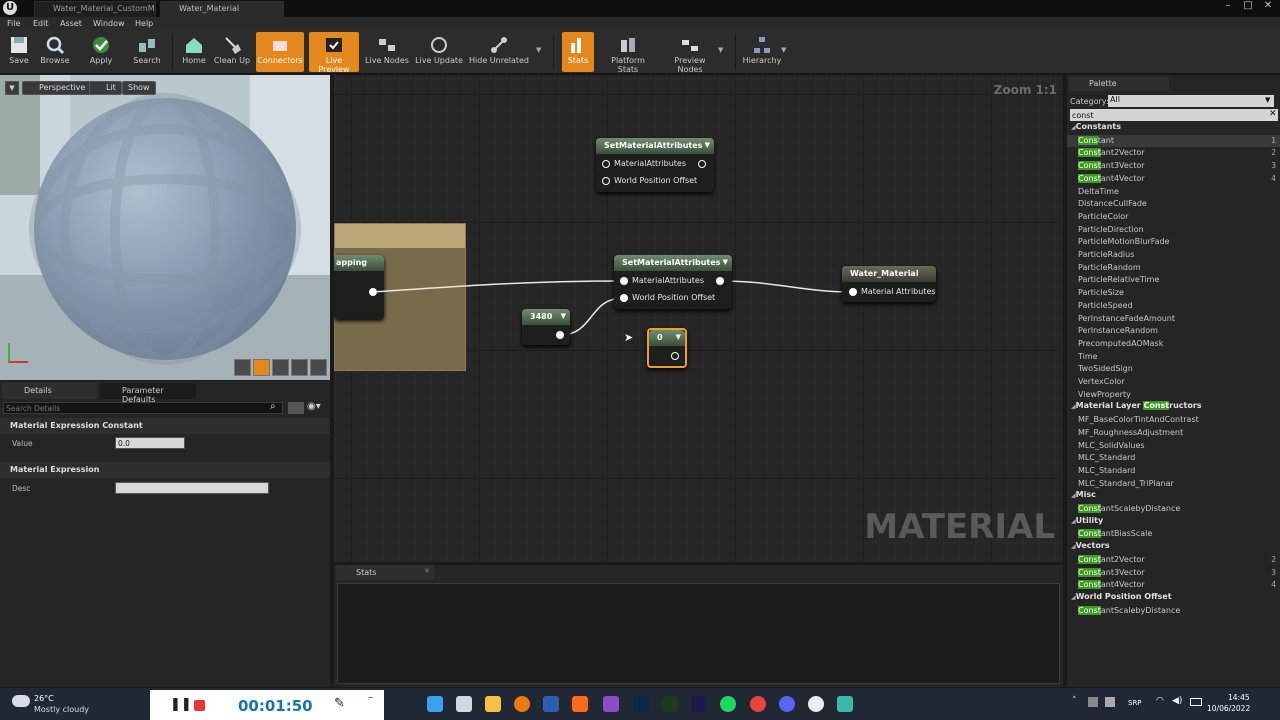  Describe the element at coordinates (1173, 382) in the screenshot. I see `palette-item-row: VertexColor` at that location.